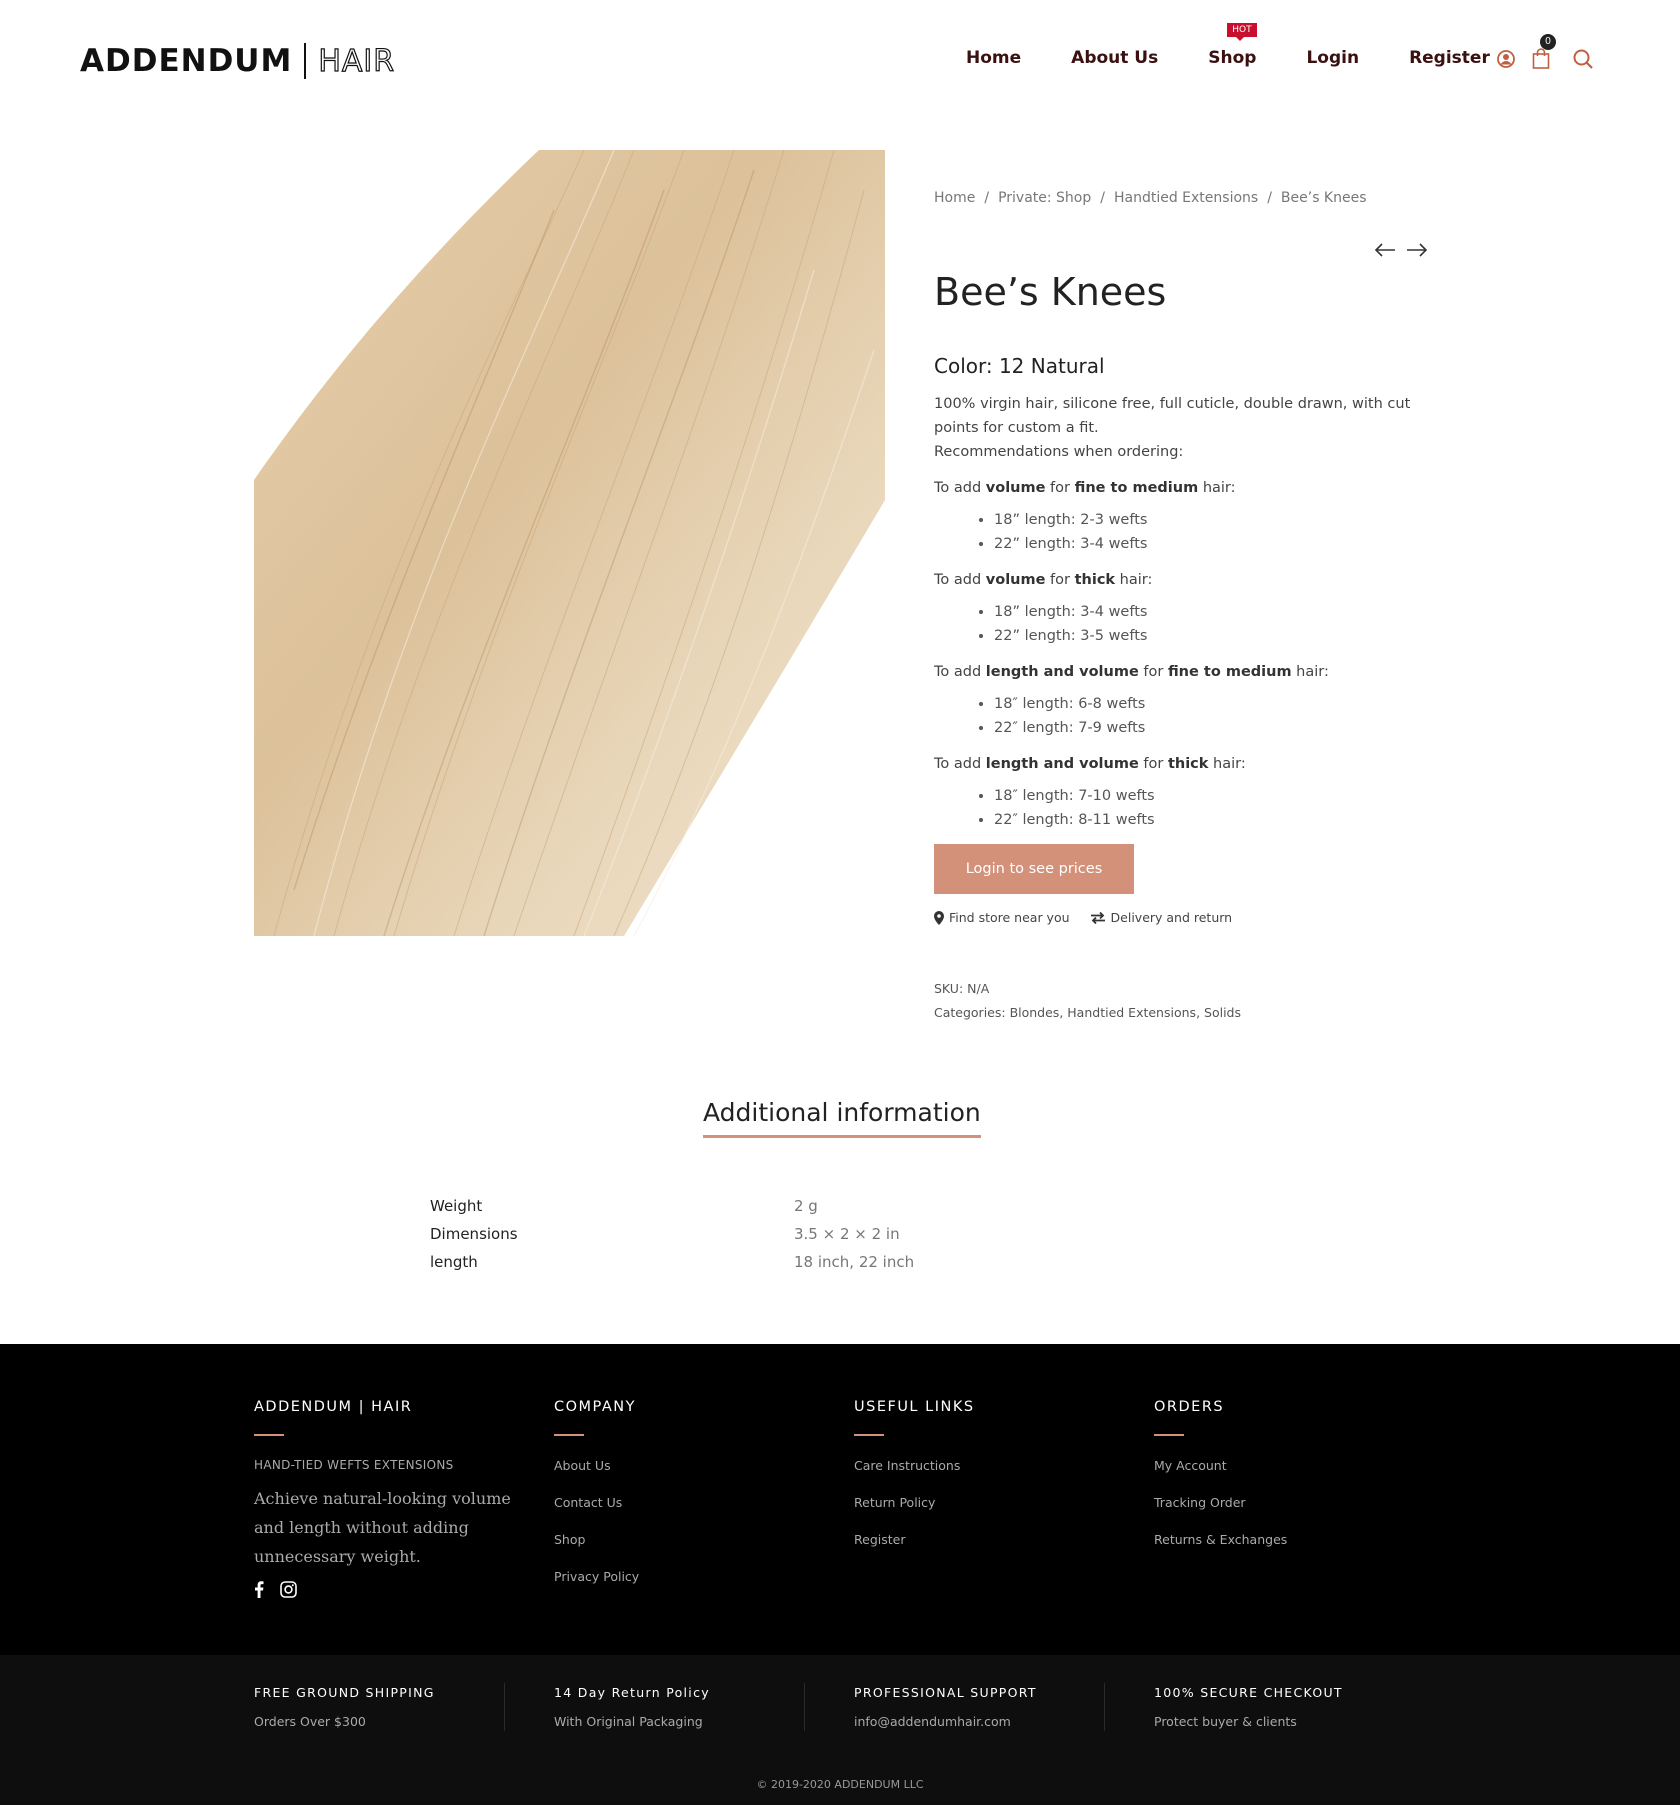 This screenshot has height=1805, width=1680. Describe the element at coordinates (456, 1206) in the screenshot. I see `attribute-label: Weight` at that location.